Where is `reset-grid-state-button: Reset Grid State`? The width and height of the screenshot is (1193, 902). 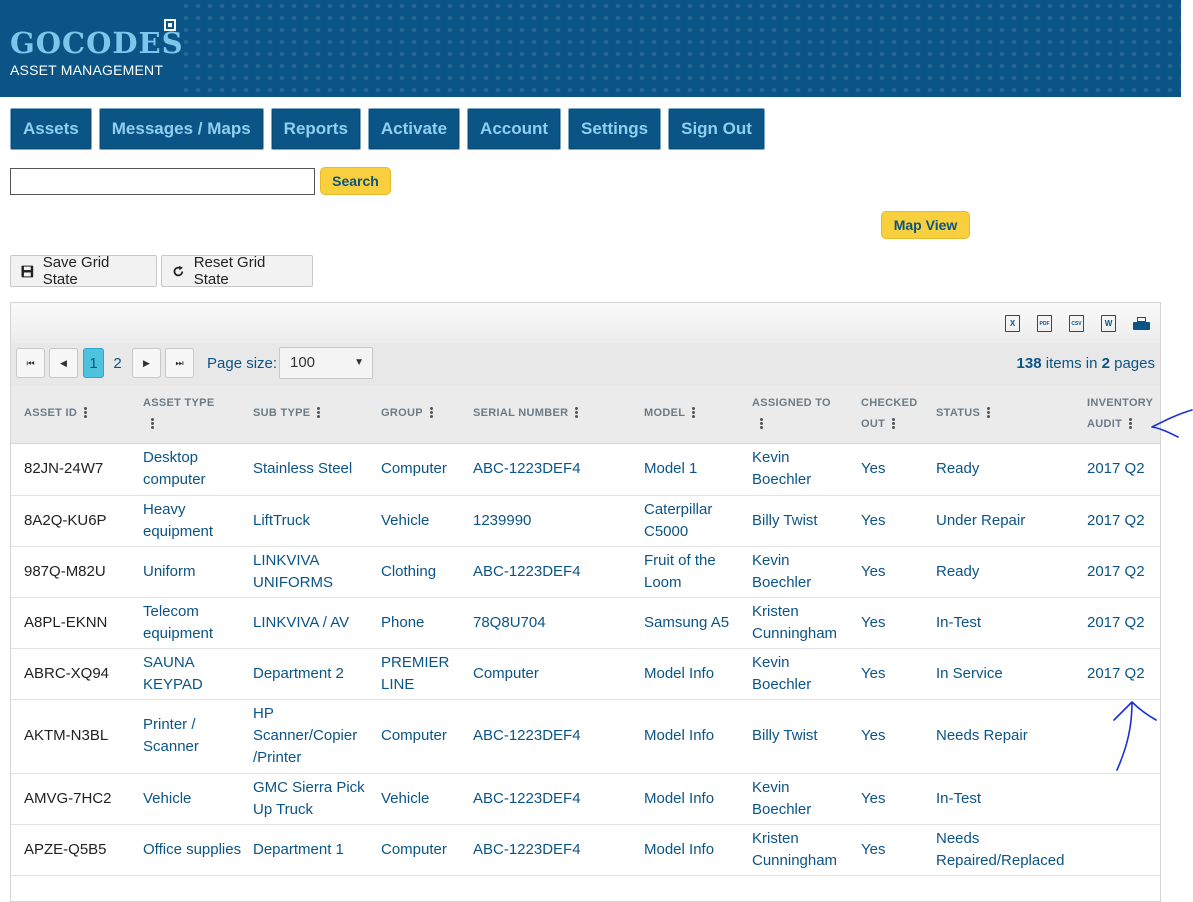
reset-grid-state-button: Reset Grid State is located at coordinates (237, 271).